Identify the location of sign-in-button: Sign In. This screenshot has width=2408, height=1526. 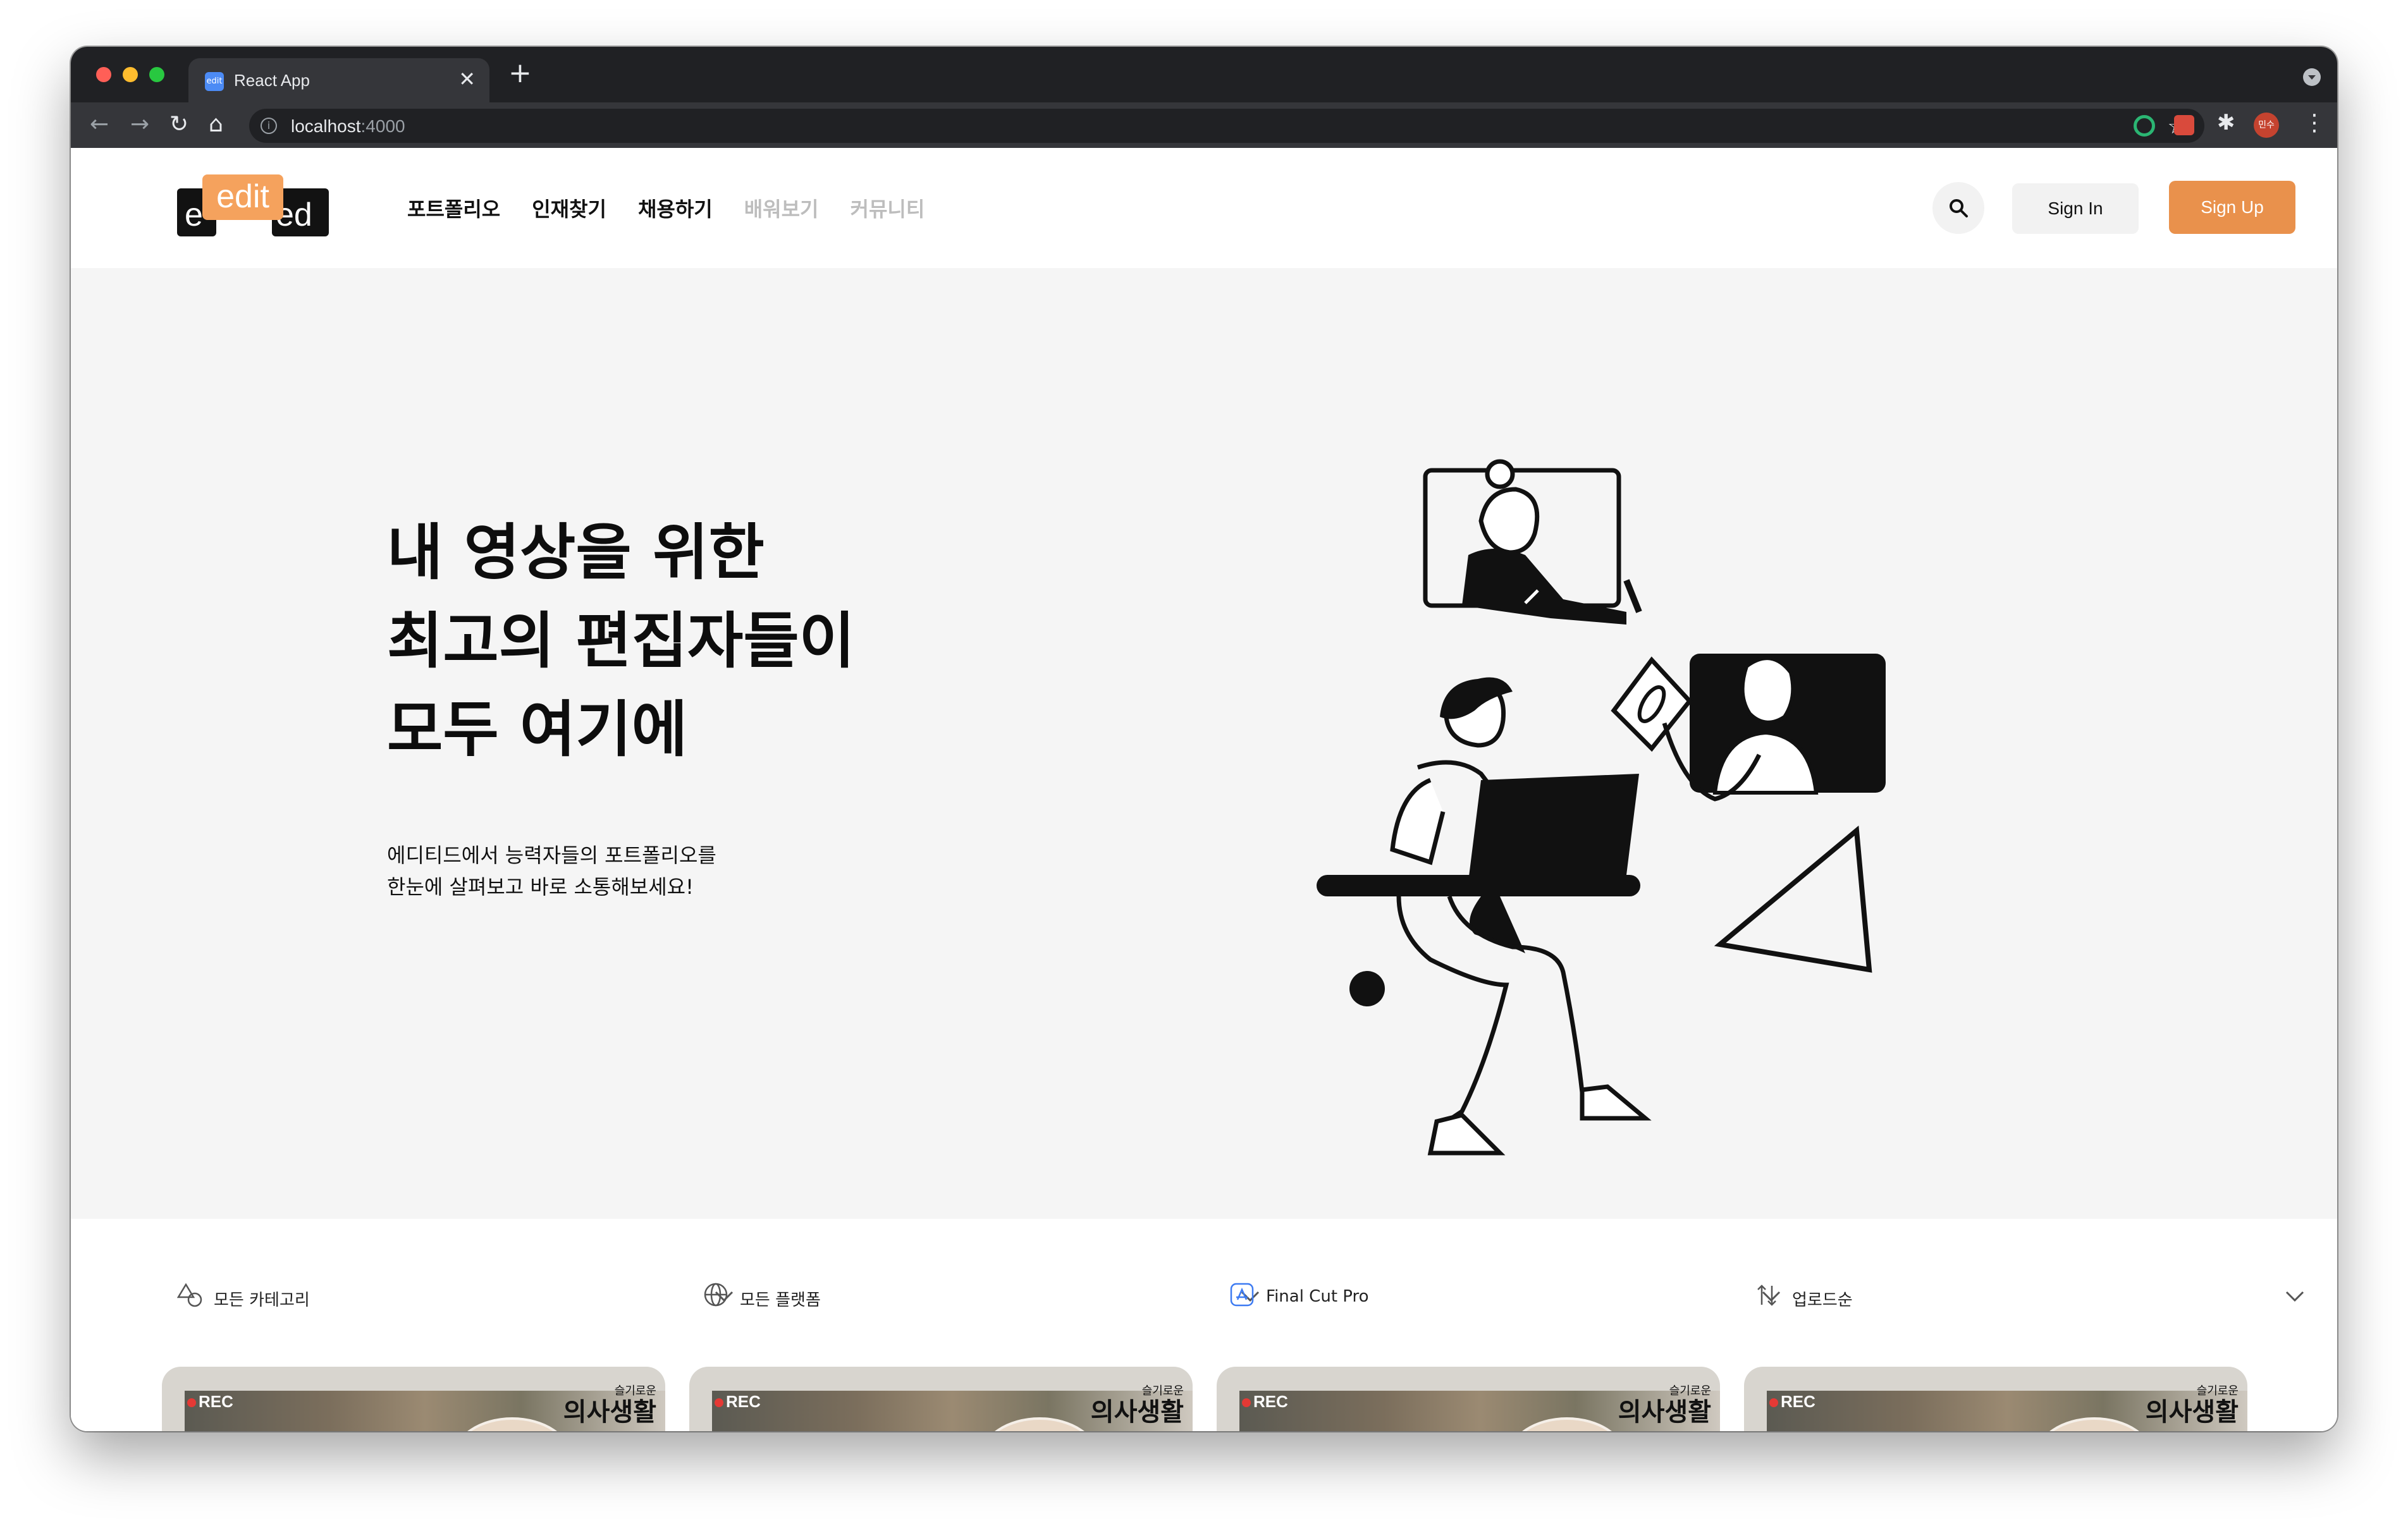
(2075, 208).